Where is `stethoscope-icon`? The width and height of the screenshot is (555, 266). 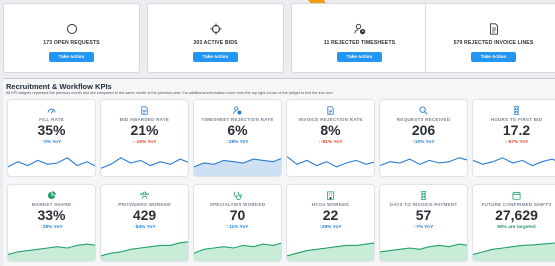 stethoscope-icon is located at coordinates (237, 195).